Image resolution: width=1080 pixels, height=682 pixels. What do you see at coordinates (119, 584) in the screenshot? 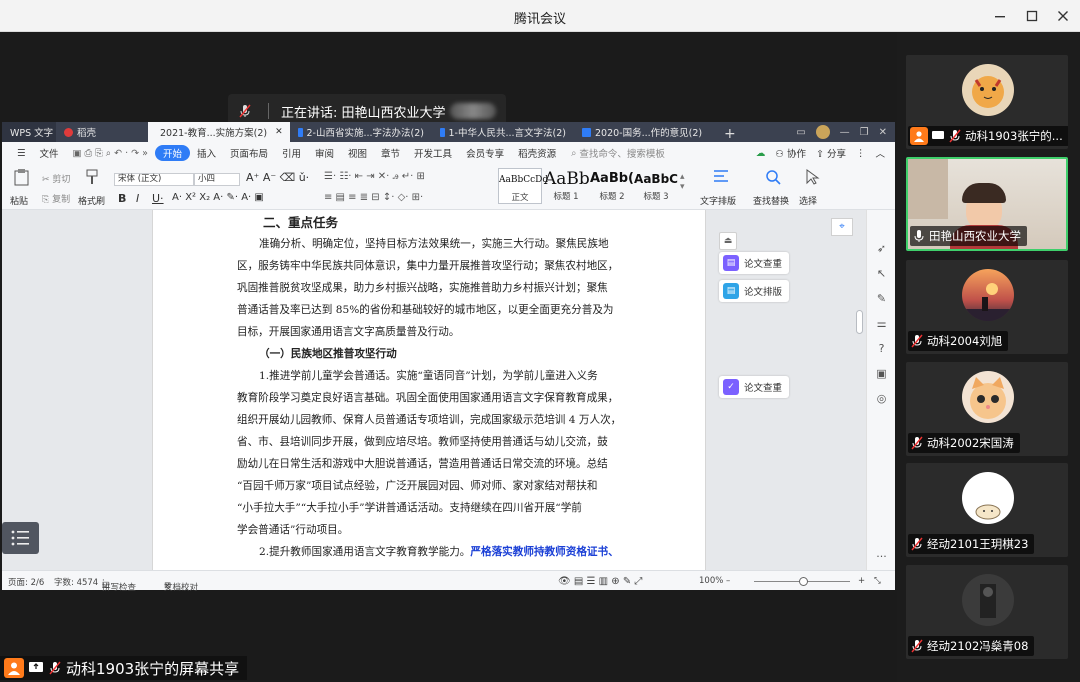
I see `spell-check-button: ☑ 拼写检查 ·` at bounding box center [119, 584].